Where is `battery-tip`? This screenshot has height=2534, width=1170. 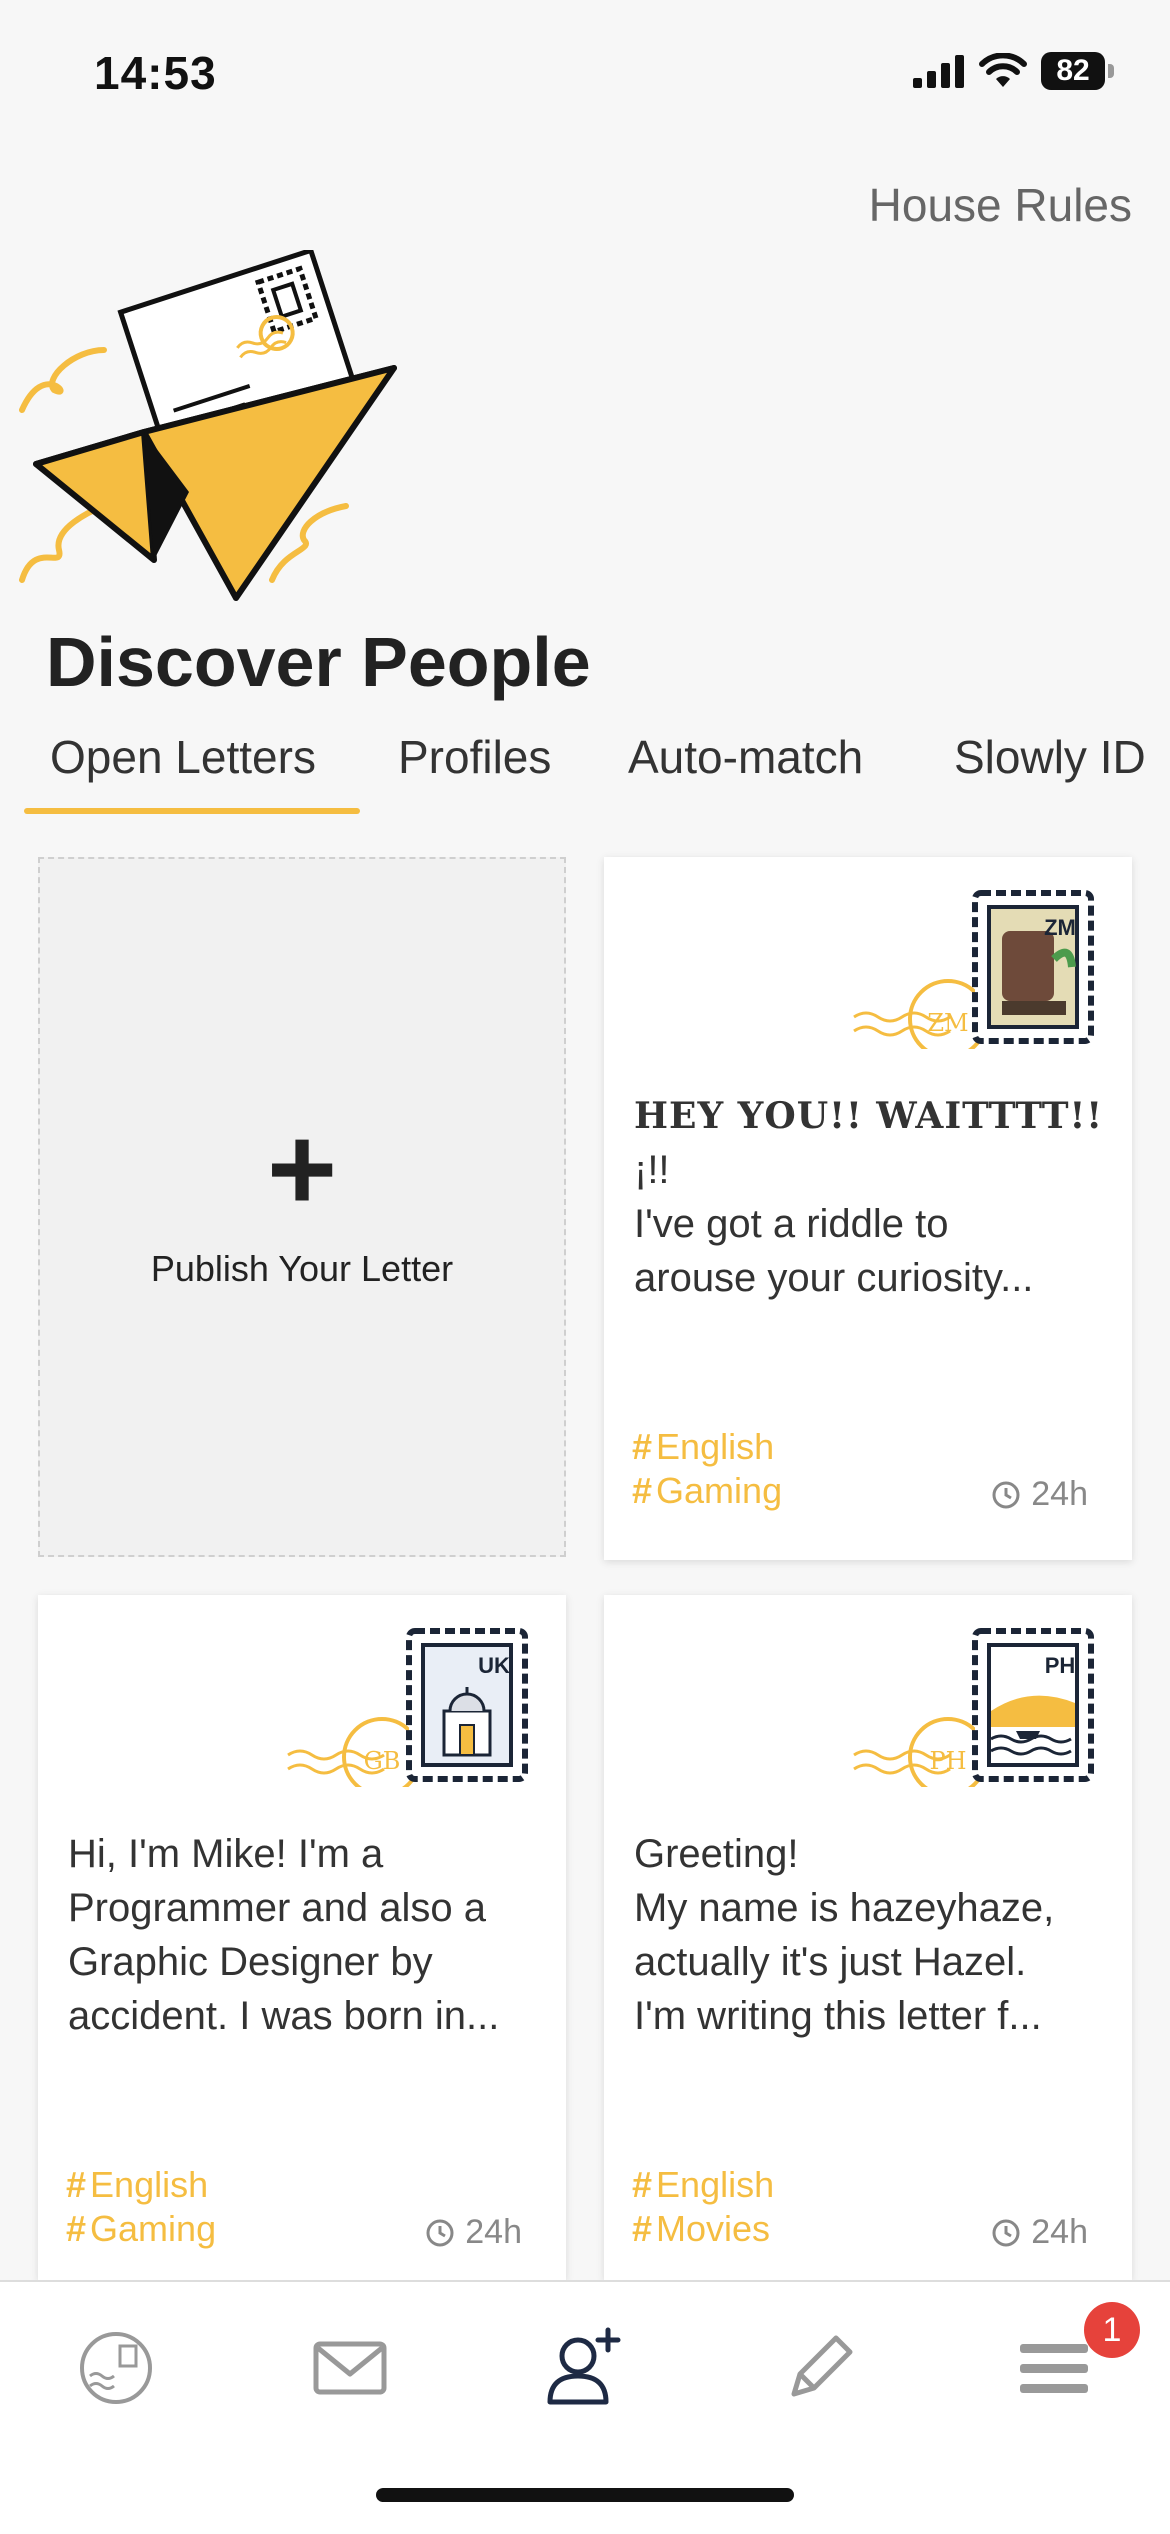 battery-tip is located at coordinates (1111, 71).